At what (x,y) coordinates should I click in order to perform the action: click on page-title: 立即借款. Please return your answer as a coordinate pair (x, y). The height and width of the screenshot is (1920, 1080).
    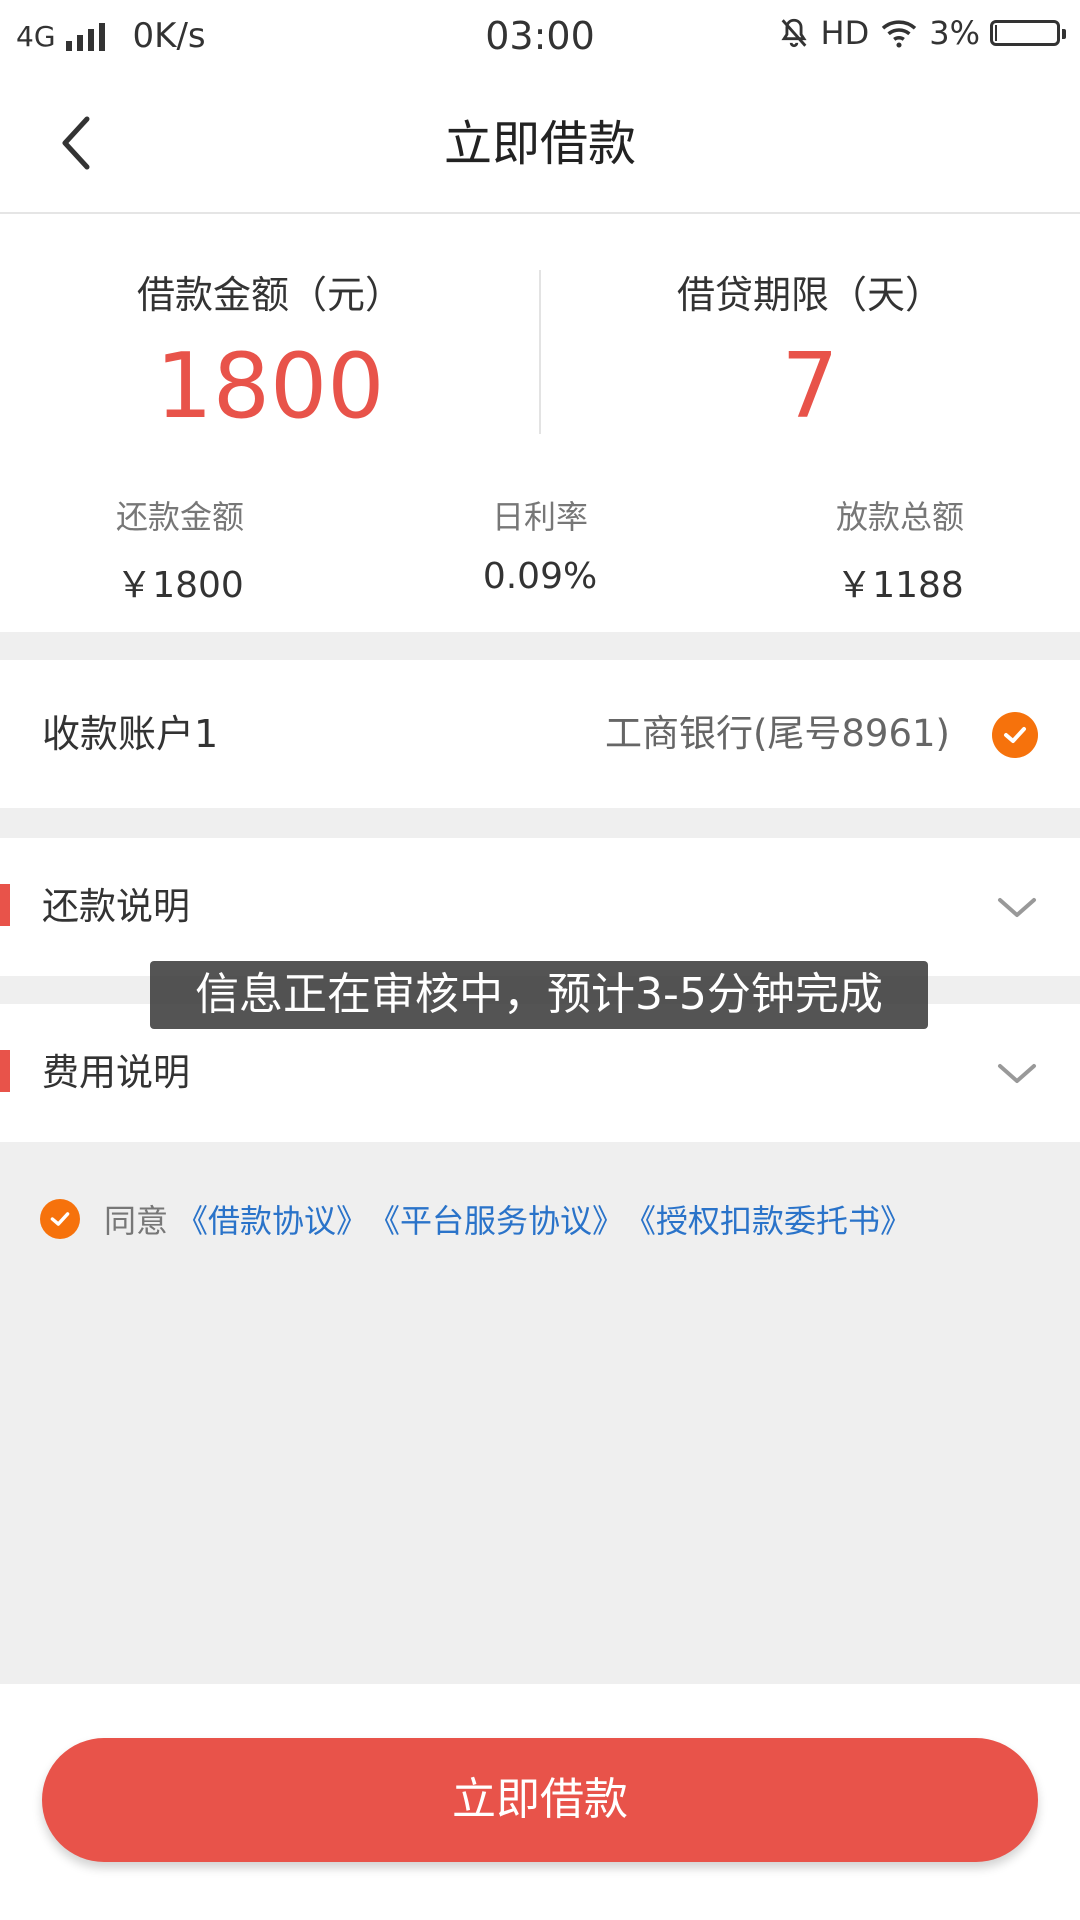
    Looking at the image, I should click on (539, 144).